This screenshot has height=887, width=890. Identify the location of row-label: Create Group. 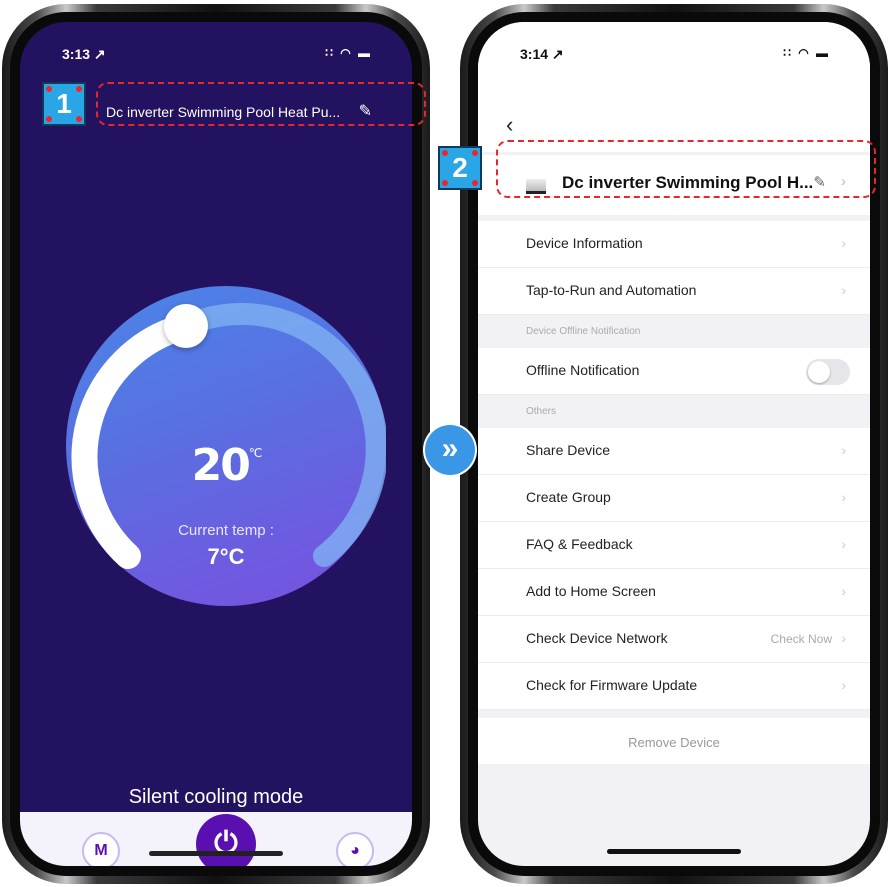
(568, 497).